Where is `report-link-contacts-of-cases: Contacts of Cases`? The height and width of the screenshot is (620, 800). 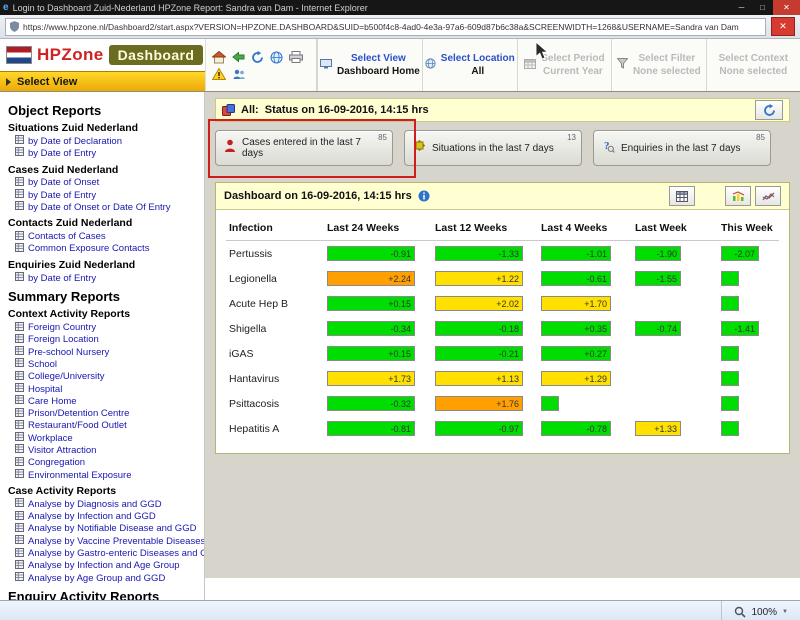
report-link-contacts-of-cases: Contacts of Cases is located at coordinates (109, 236).